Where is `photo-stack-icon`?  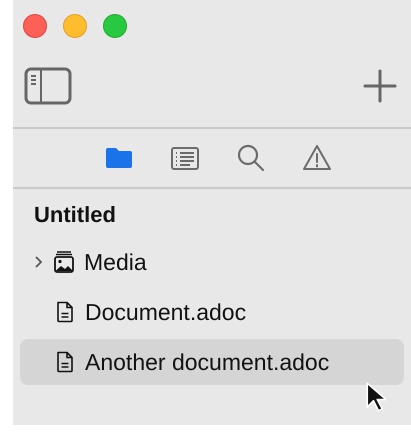
photo-stack-icon is located at coordinates (64, 262).